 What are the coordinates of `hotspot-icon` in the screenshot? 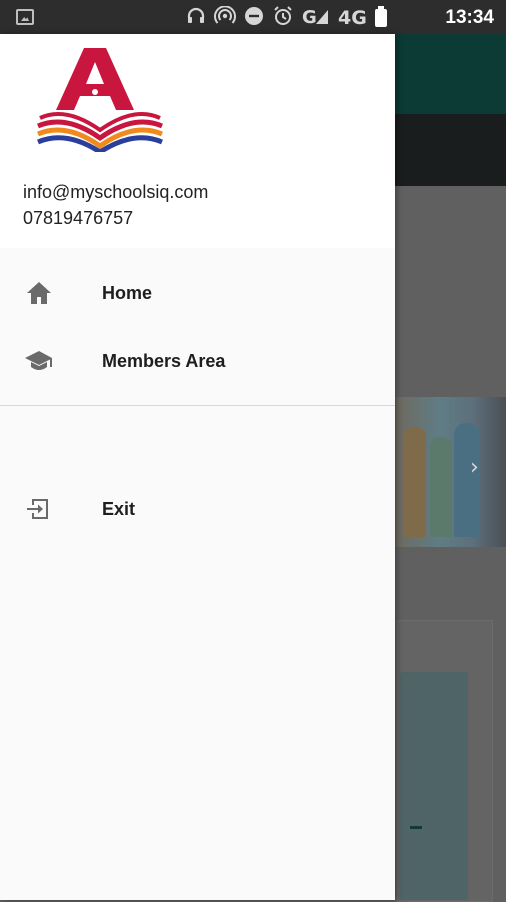 It's located at (225, 17).